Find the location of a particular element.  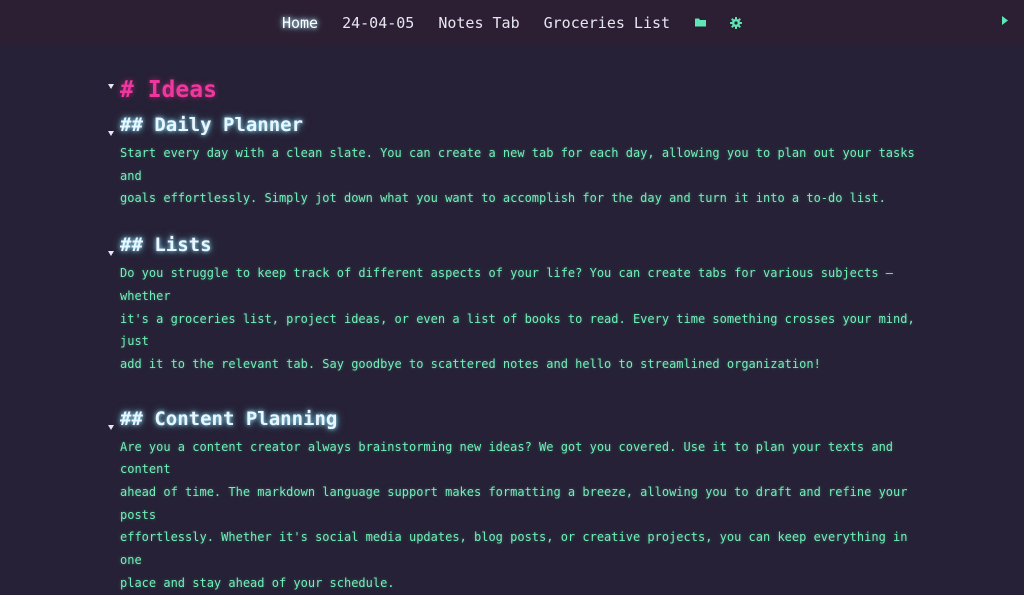

document-title: # Ideas is located at coordinates (168, 90).